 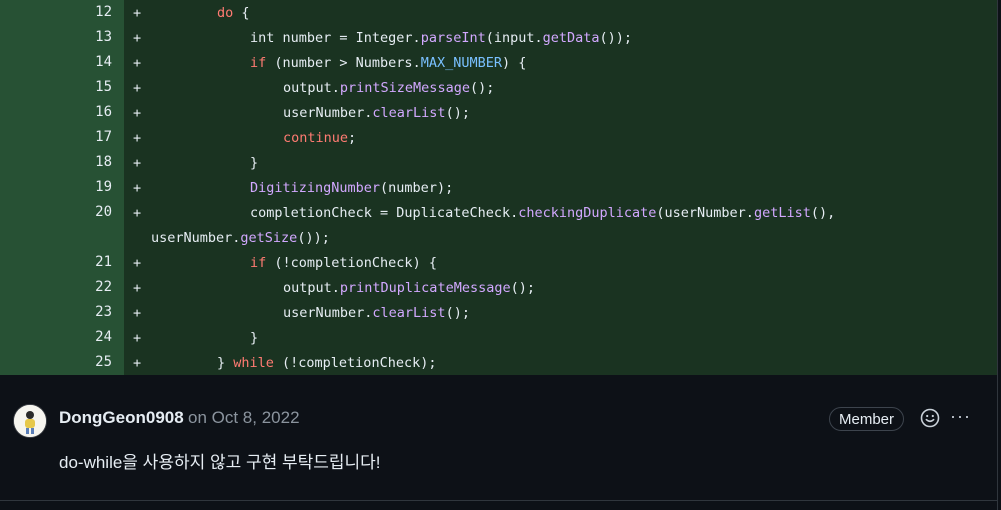 I want to click on line-number: 12, so click(x=62, y=12).